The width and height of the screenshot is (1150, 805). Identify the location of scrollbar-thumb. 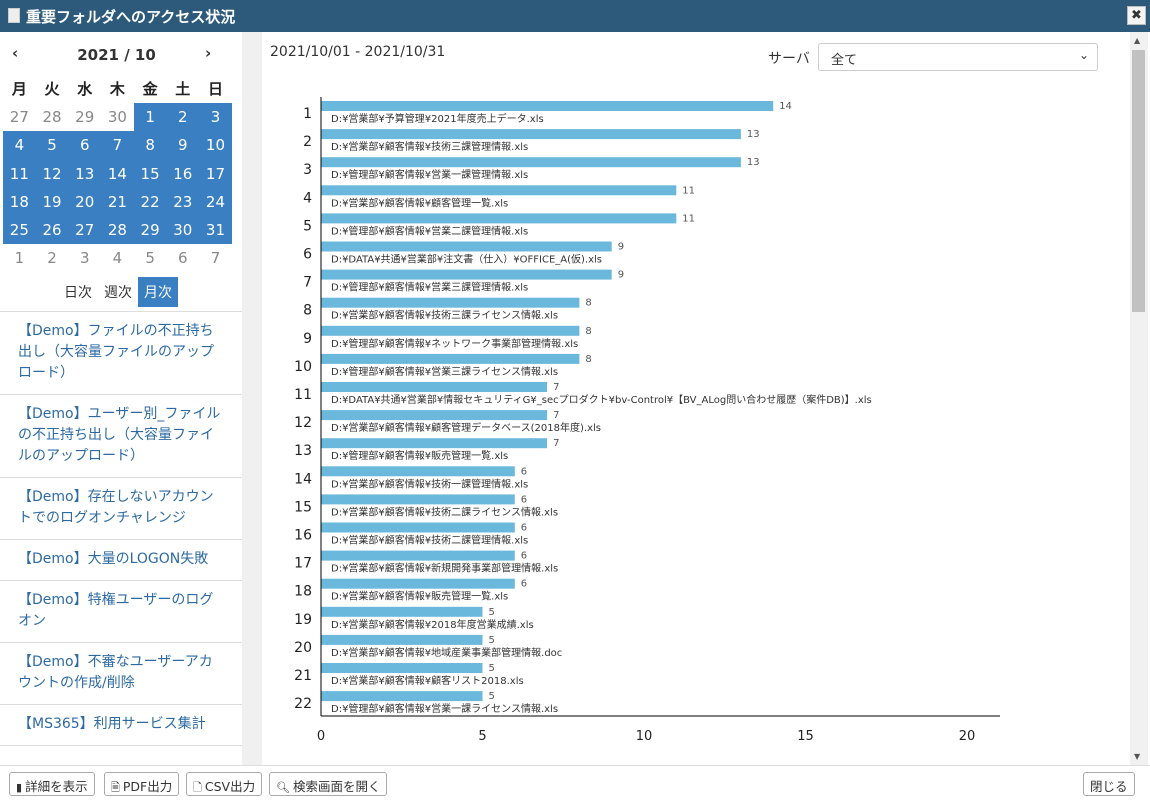
(1138, 181).